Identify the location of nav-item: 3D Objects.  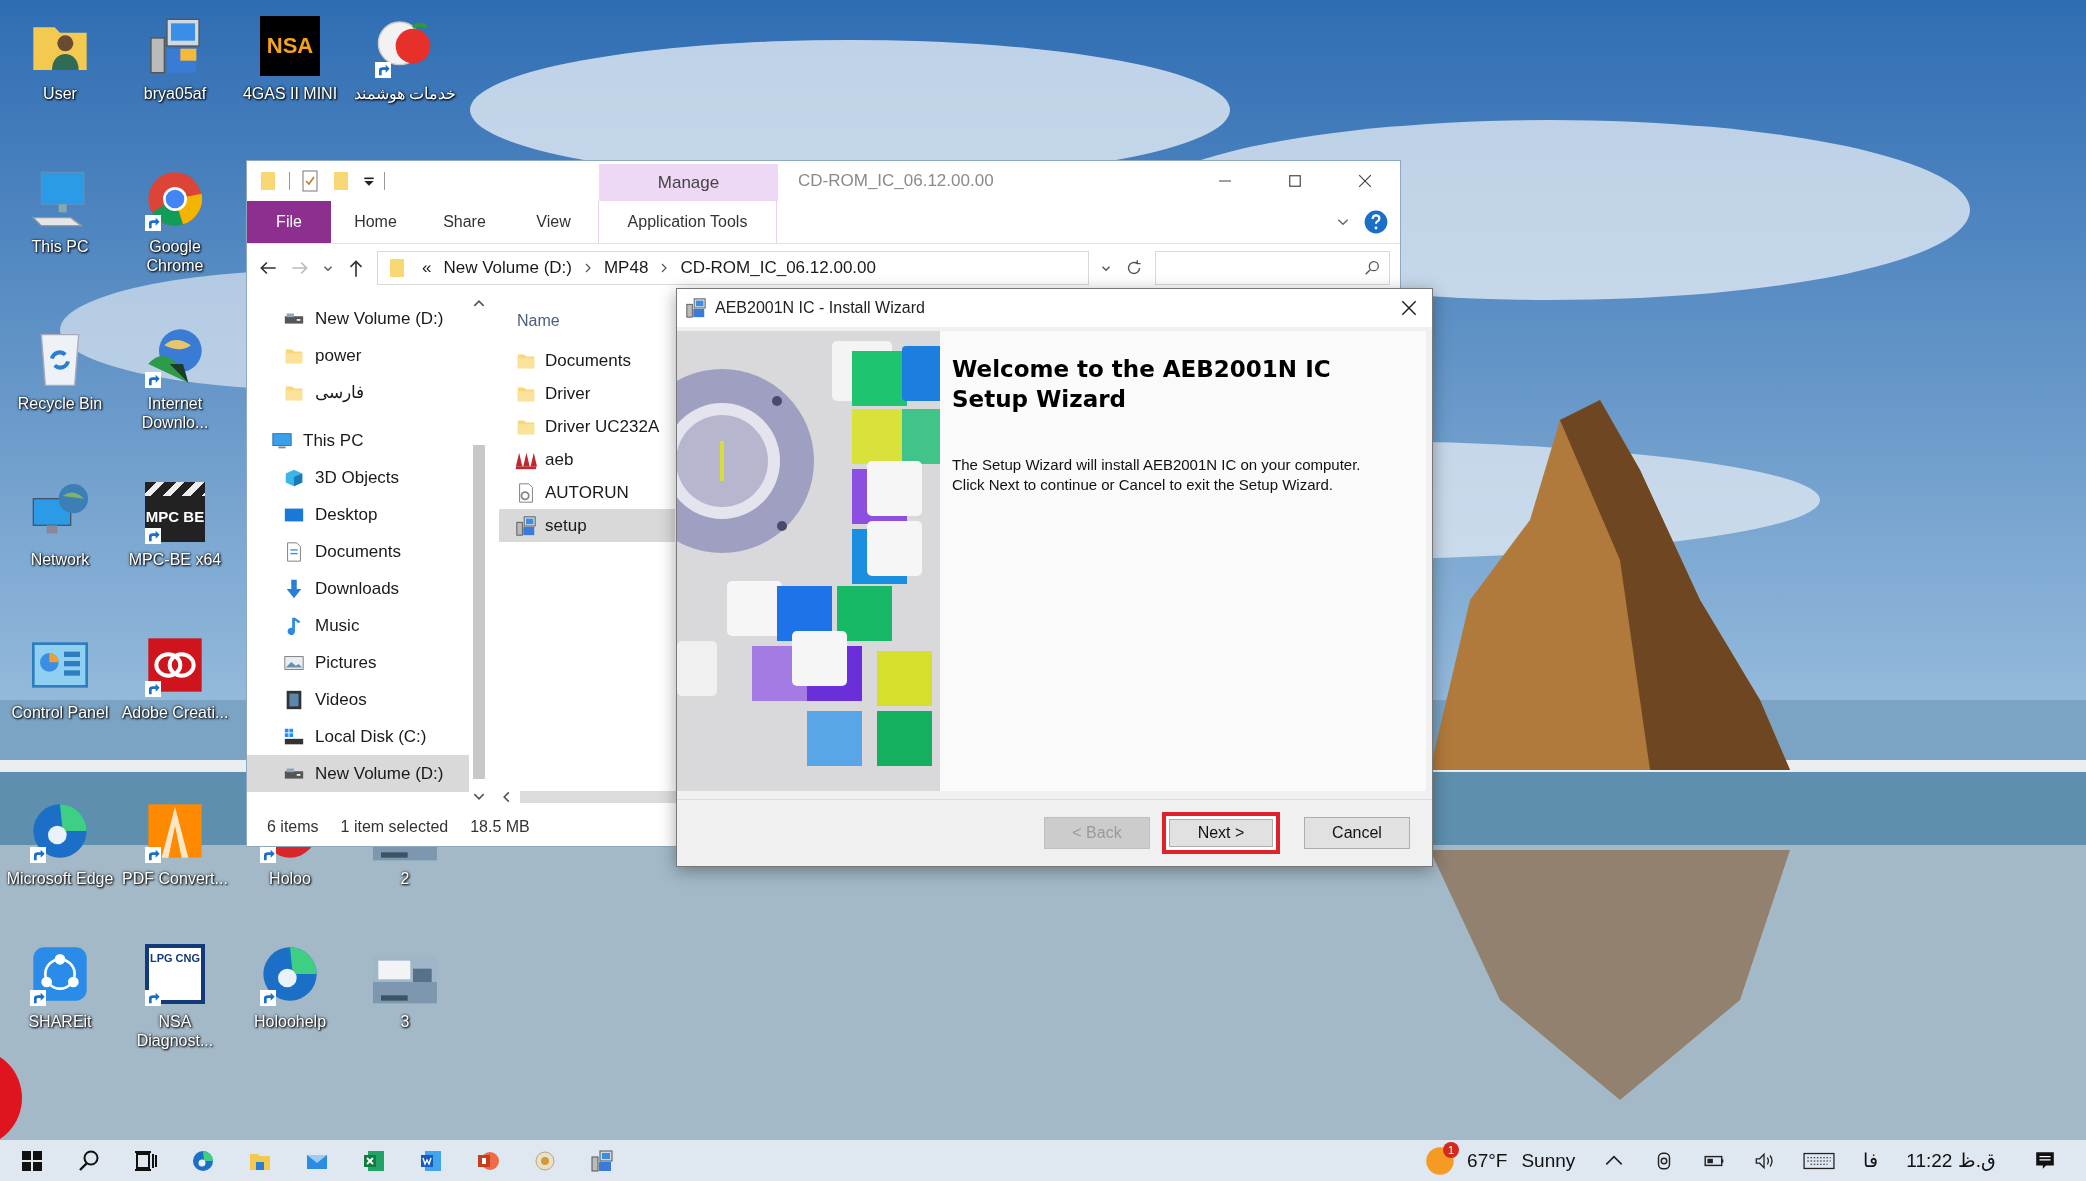
(358, 477).